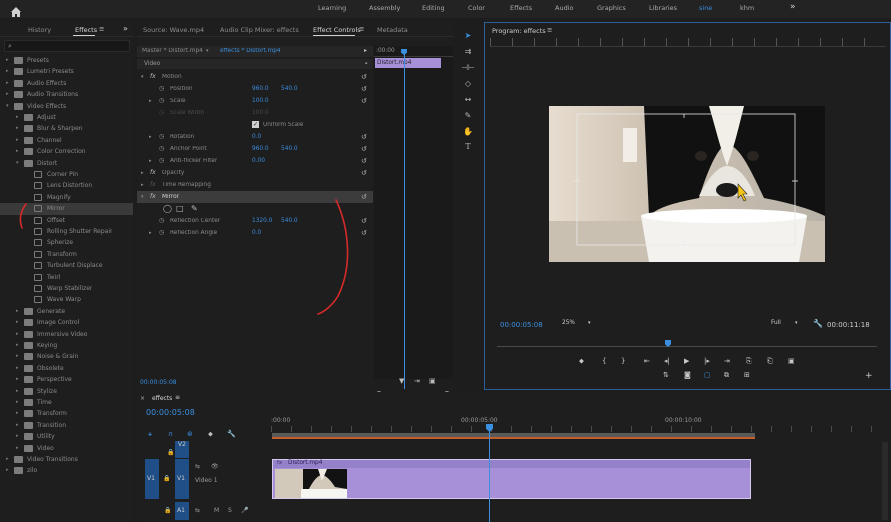 The image size is (891, 522). Describe the element at coordinates (726, 375) in the screenshot. I see `compare-view-icon: ⧉` at that location.